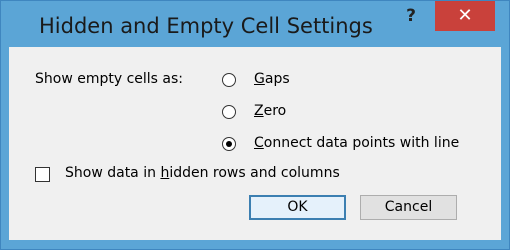  I want to click on radio-gaps, so click(229, 80).